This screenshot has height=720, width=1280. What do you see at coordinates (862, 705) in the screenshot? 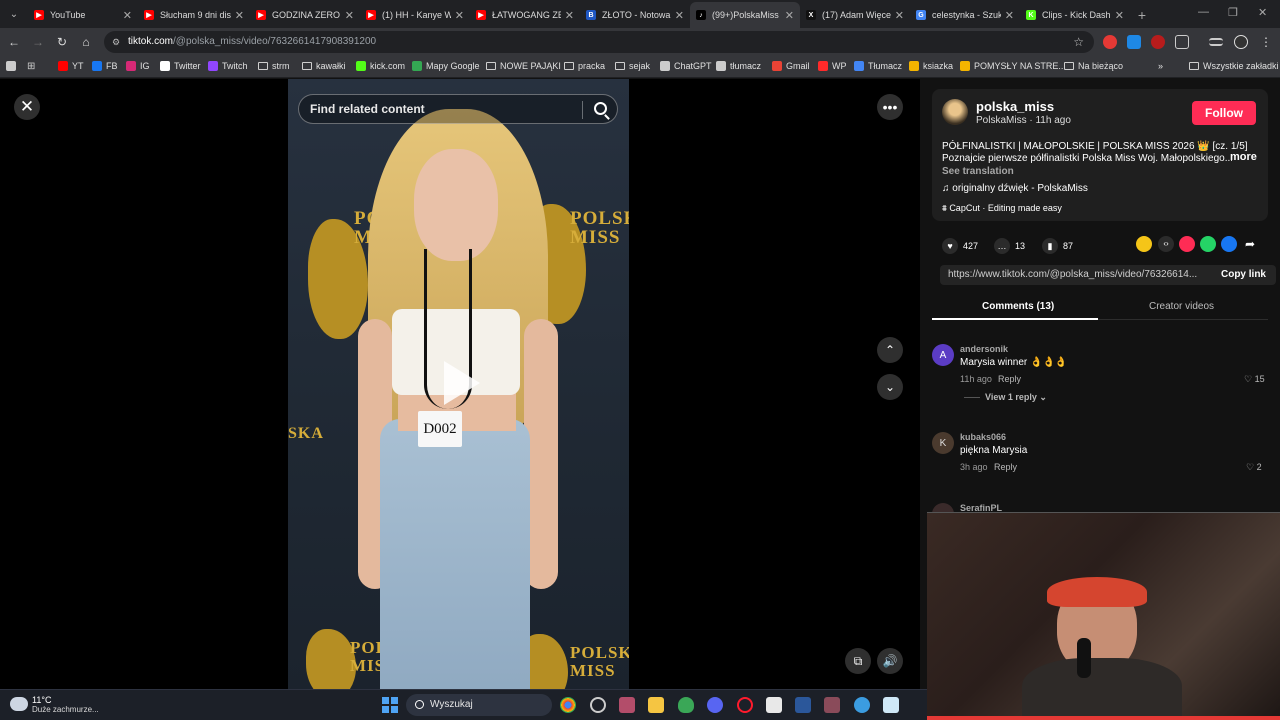
I see `cloud-app-icon` at bounding box center [862, 705].